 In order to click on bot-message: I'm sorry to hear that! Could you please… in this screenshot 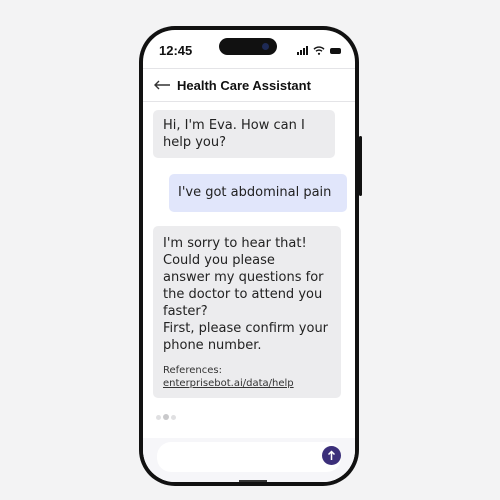, I will do `click(247, 312)`.